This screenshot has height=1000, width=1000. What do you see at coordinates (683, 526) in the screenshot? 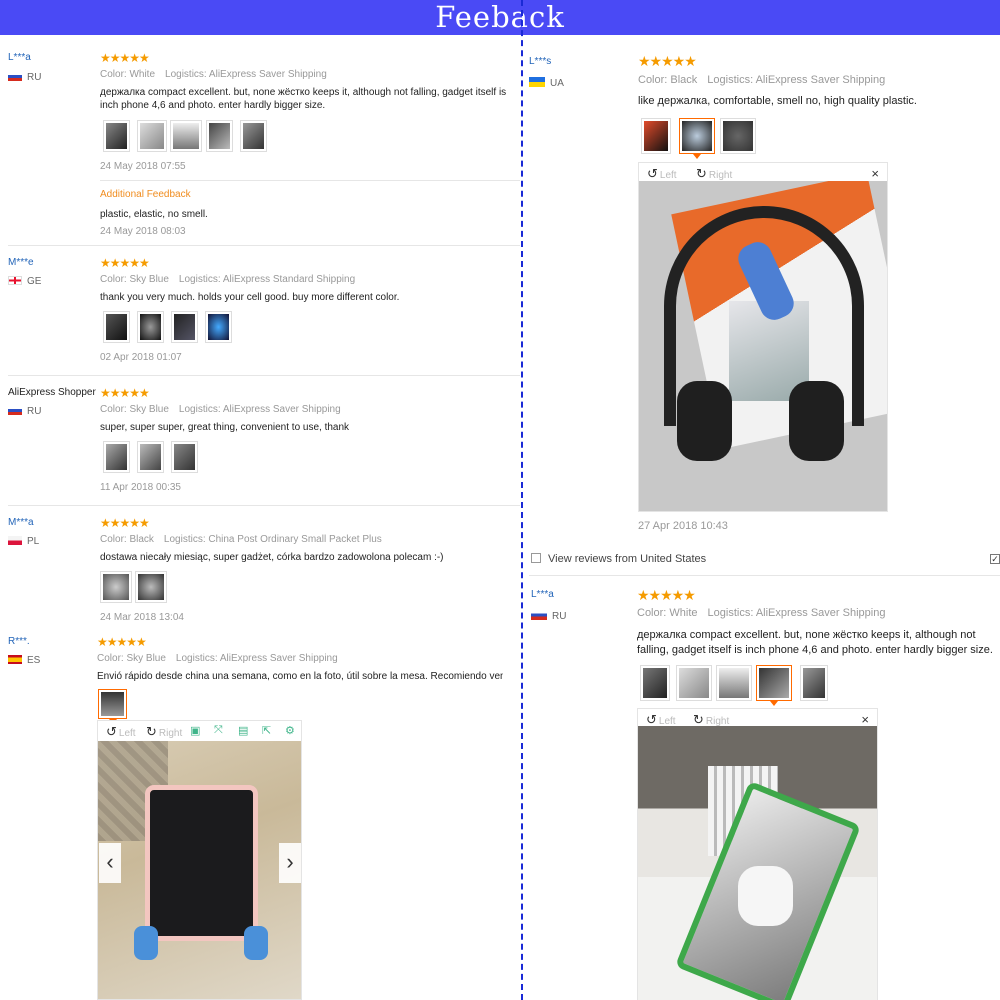
I see `review-date: 27 Apr 2018 10:43` at bounding box center [683, 526].